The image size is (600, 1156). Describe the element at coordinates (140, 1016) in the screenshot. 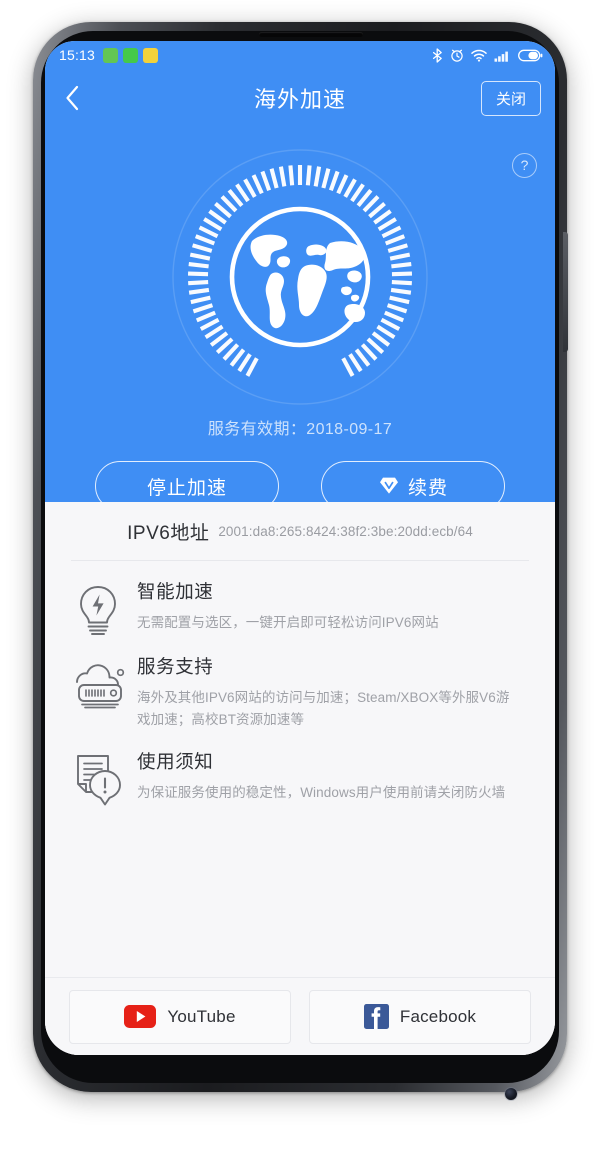

I see `youtube-icon` at that location.